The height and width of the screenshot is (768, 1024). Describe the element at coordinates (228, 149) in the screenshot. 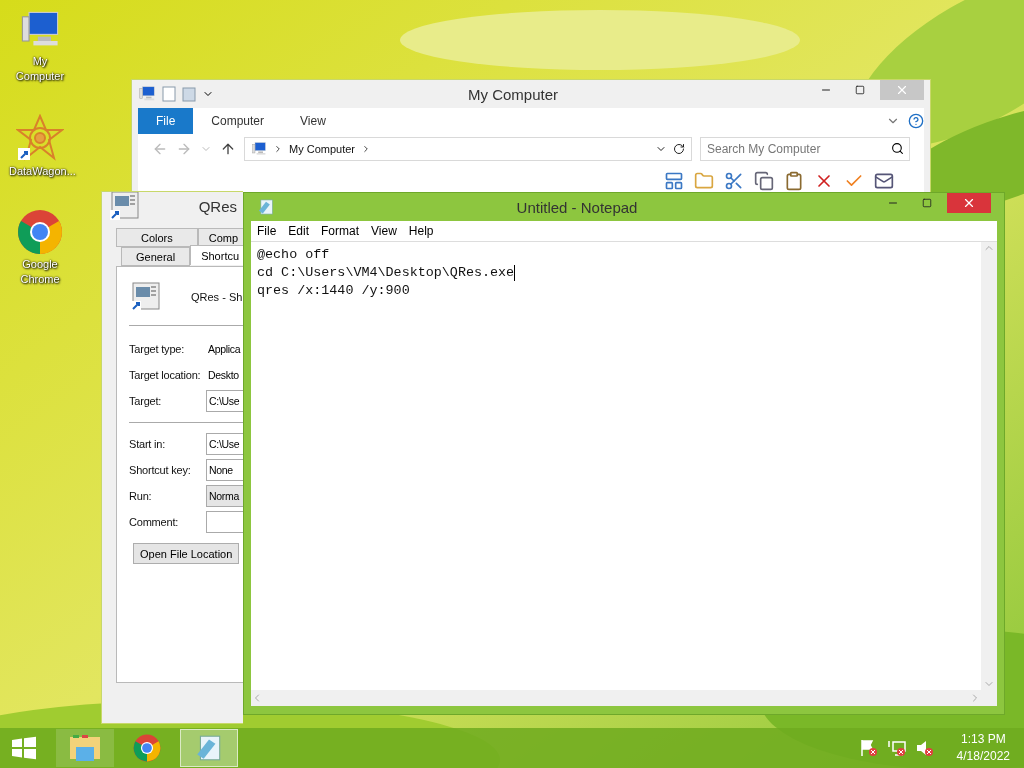

I see `up-icon` at that location.